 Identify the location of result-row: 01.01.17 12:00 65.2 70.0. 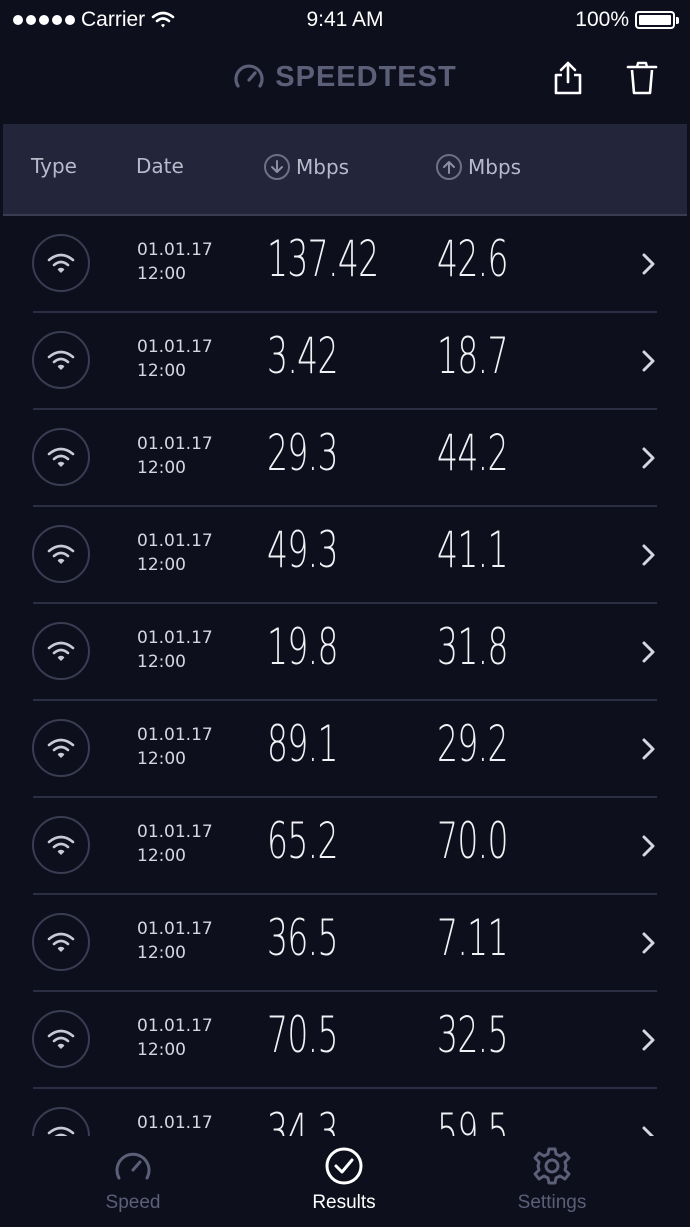
(345, 846).